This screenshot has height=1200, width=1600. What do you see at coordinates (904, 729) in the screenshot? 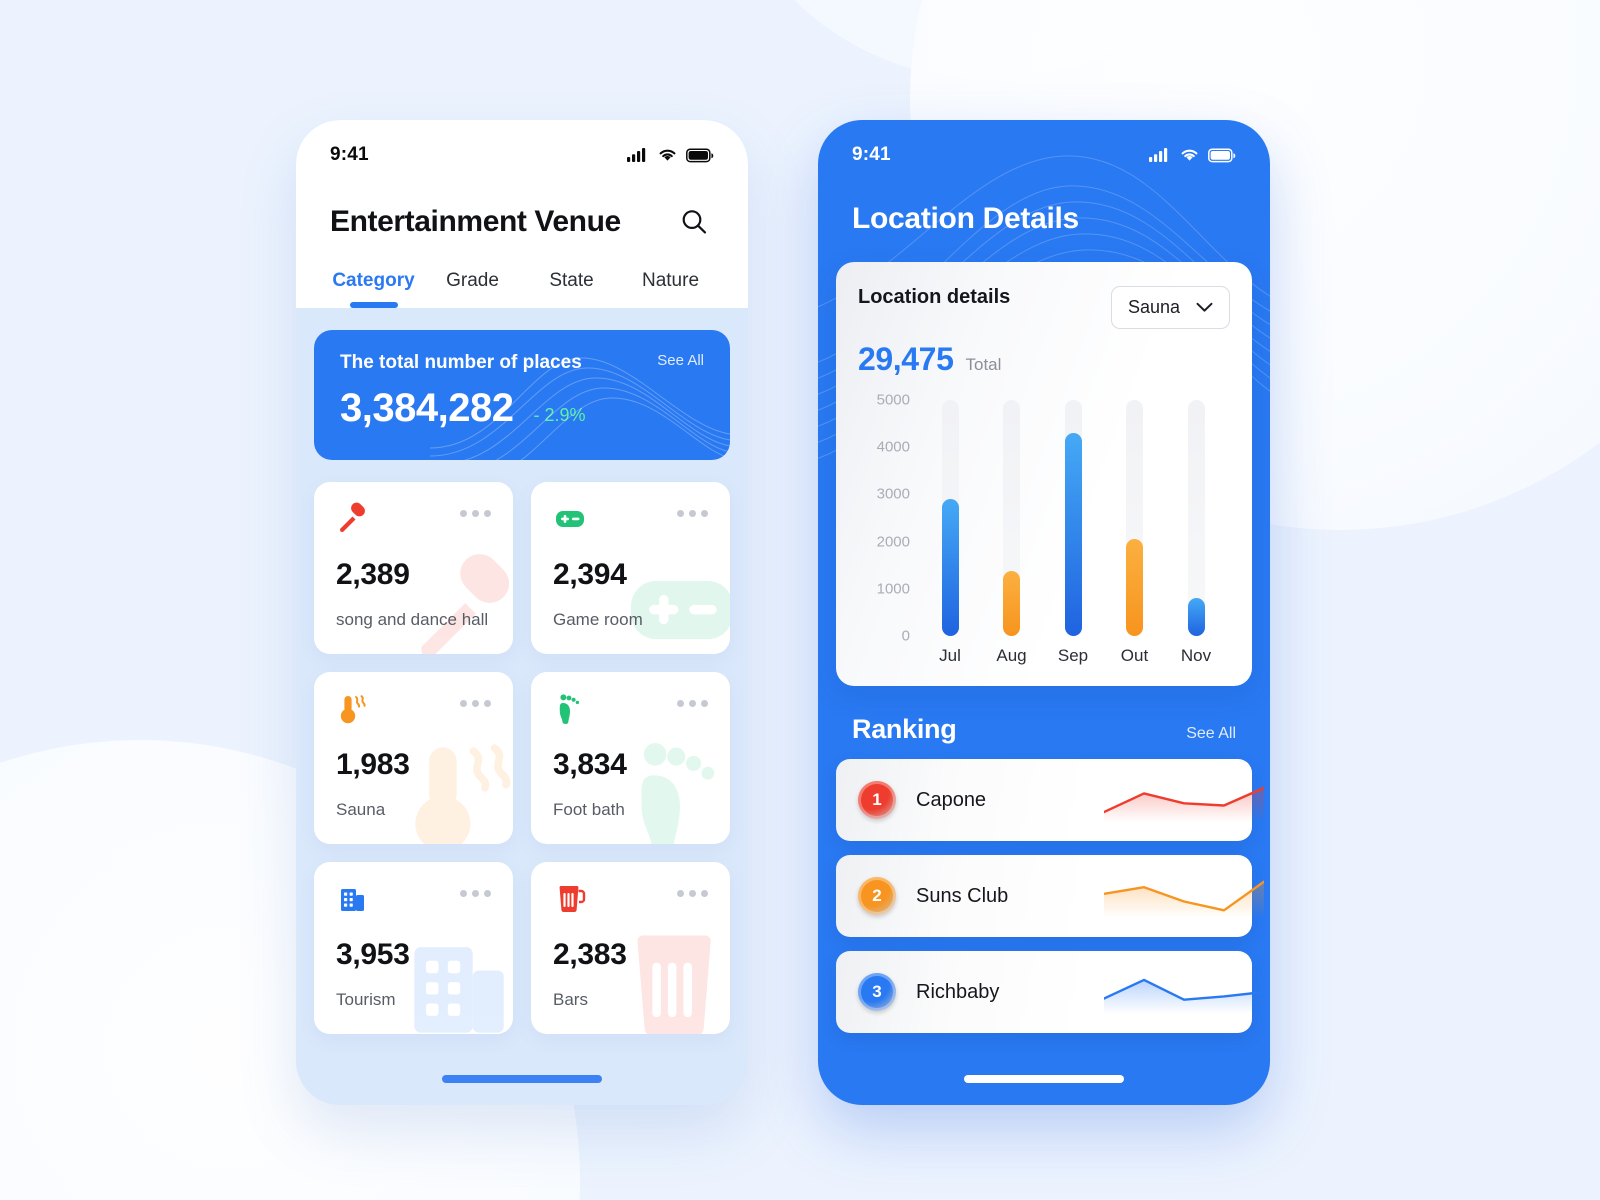
I see `ranking-title: Ranking` at bounding box center [904, 729].